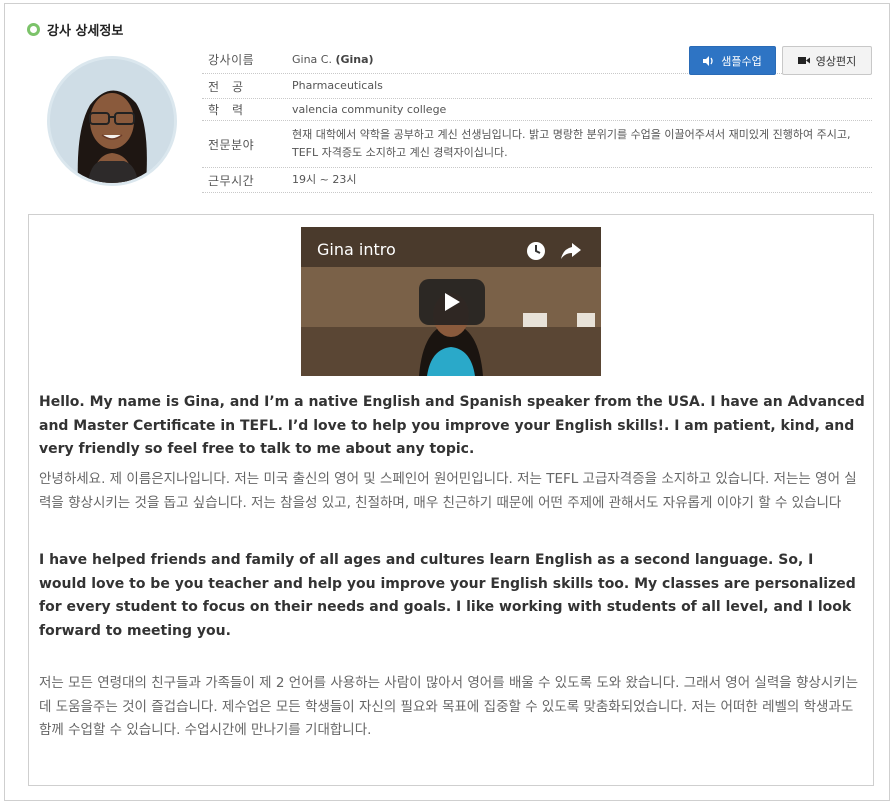 Image resolution: width=894 pixels, height=805 pixels. What do you see at coordinates (231, 180) in the screenshot?
I see `hours-label: 근무시간` at bounding box center [231, 180].